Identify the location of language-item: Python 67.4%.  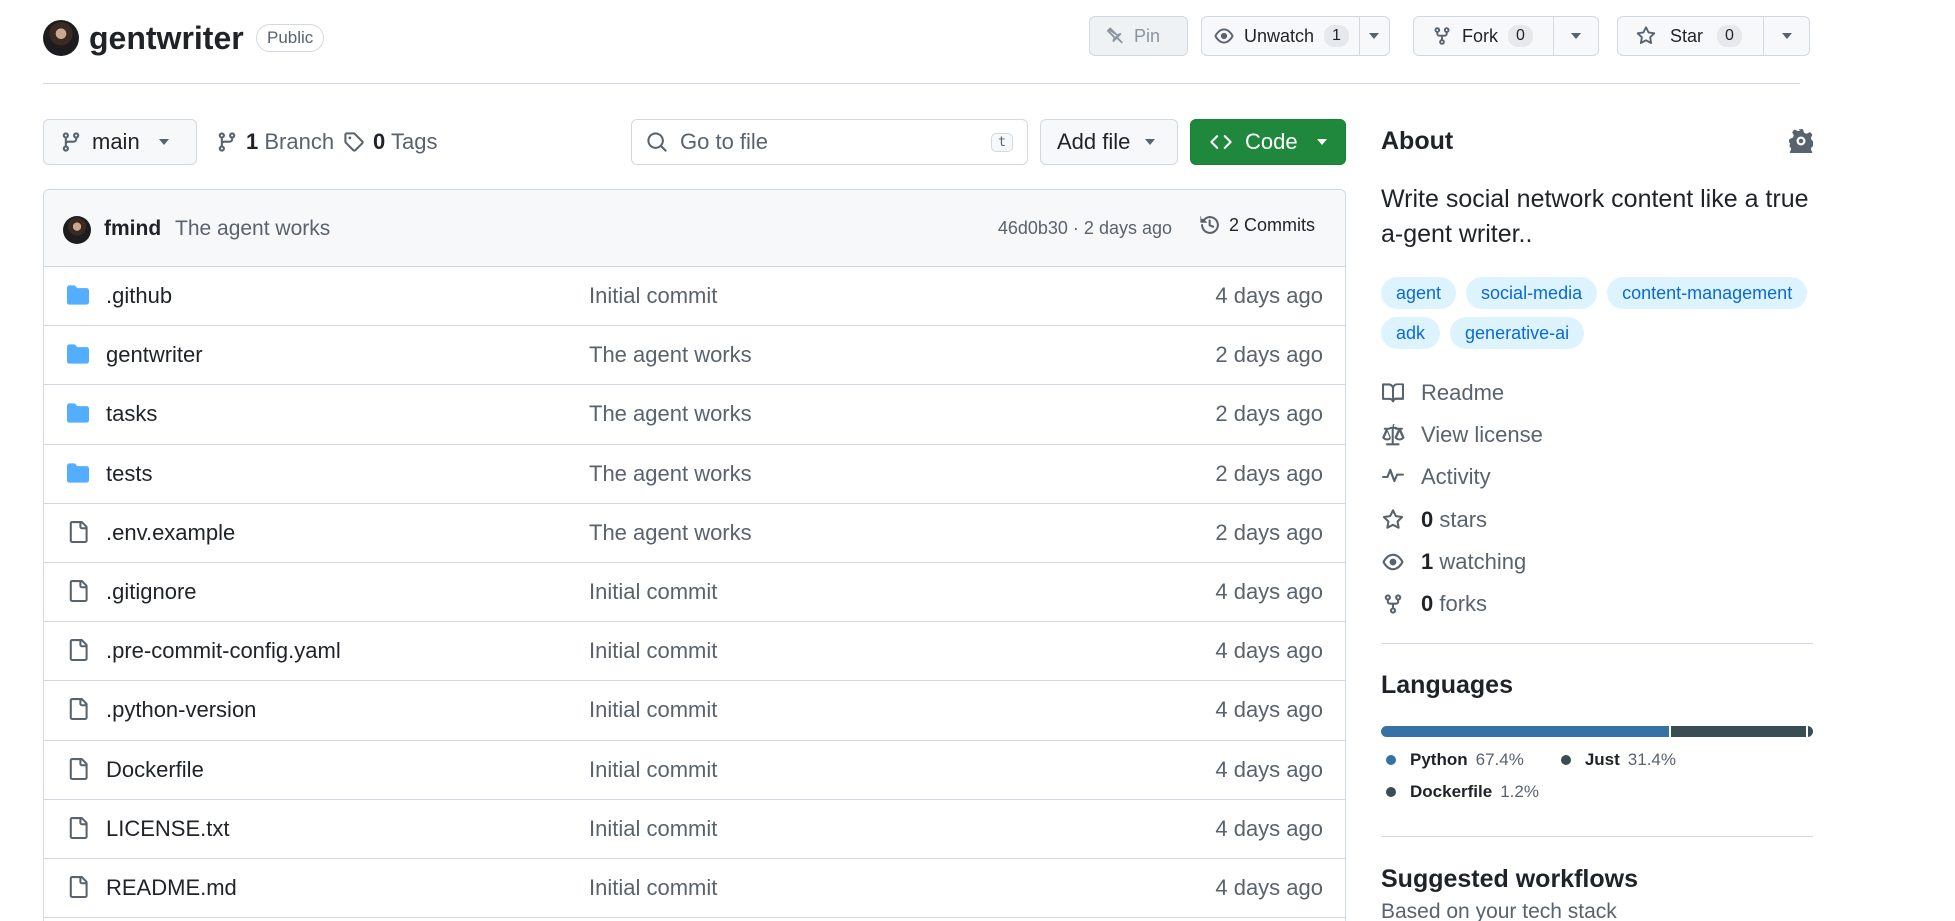
(1452, 760).